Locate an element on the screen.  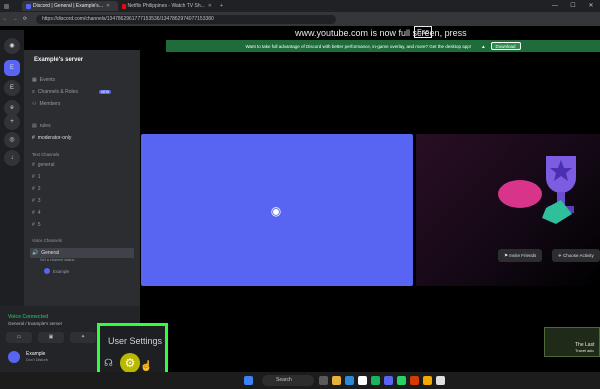
store-icon is located at coordinates (375, 380).